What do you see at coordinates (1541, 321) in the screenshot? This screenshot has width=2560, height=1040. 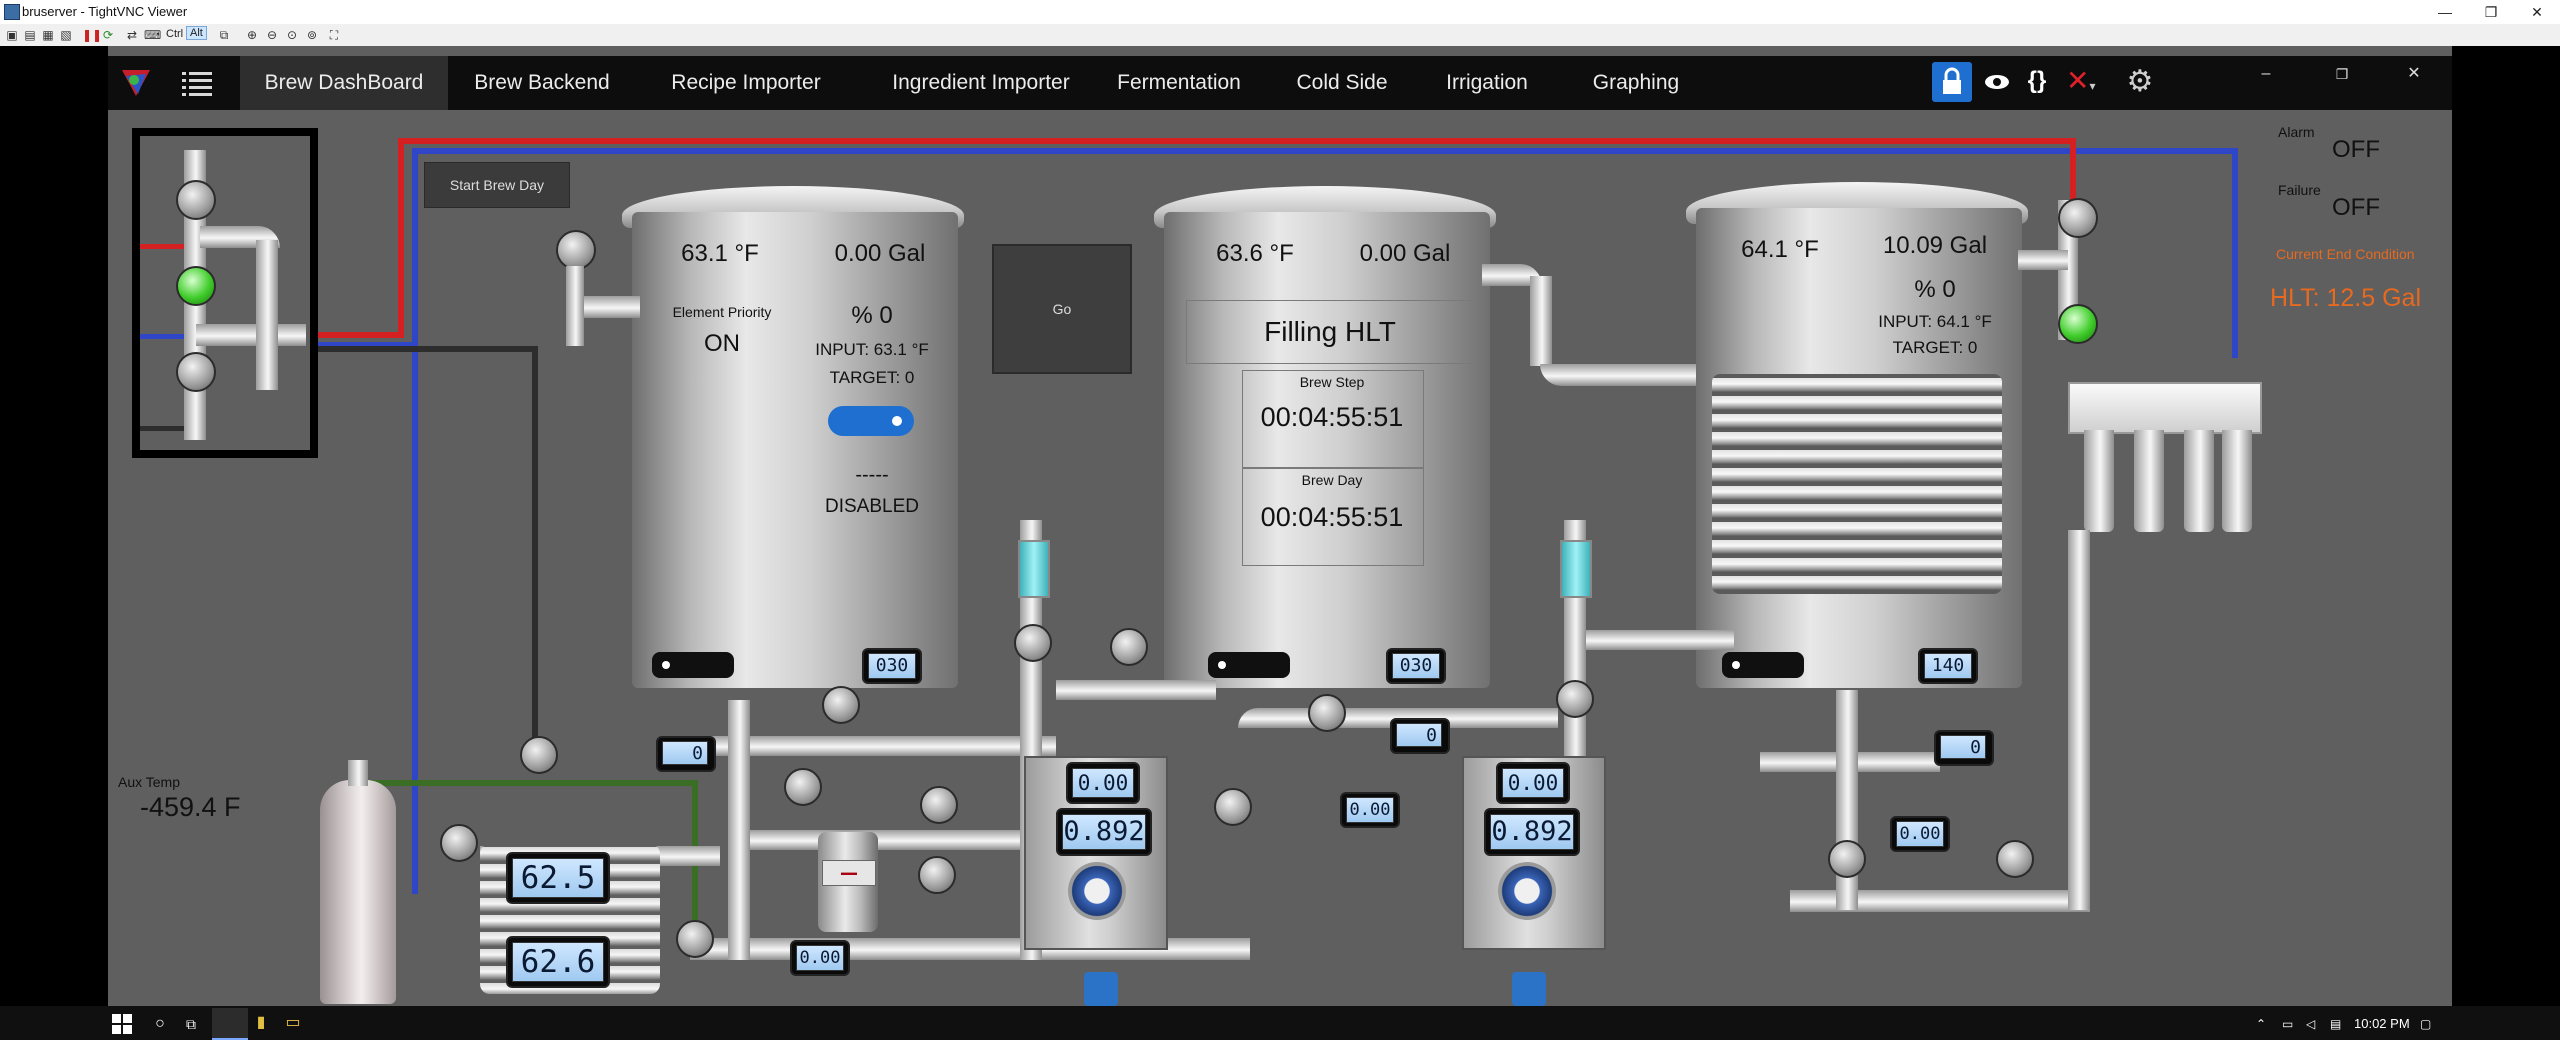 I see `tank2-outlet-down` at bounding box center [1541, 321].